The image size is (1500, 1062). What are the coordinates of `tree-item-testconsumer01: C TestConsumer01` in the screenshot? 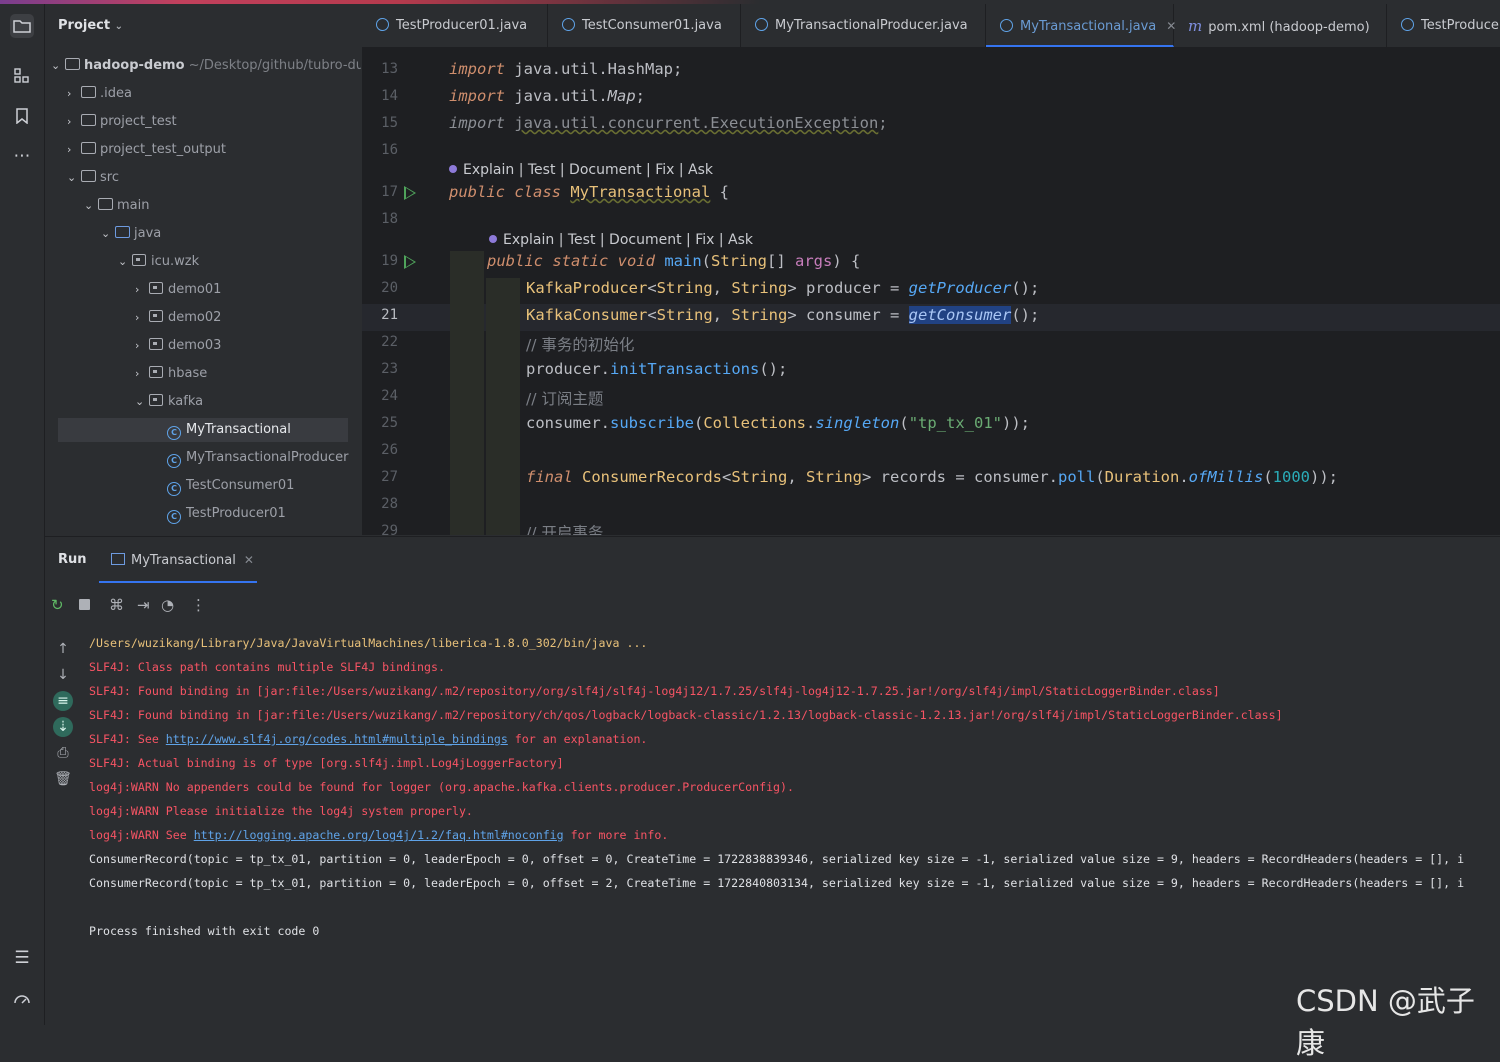 It's located at (230, 486).